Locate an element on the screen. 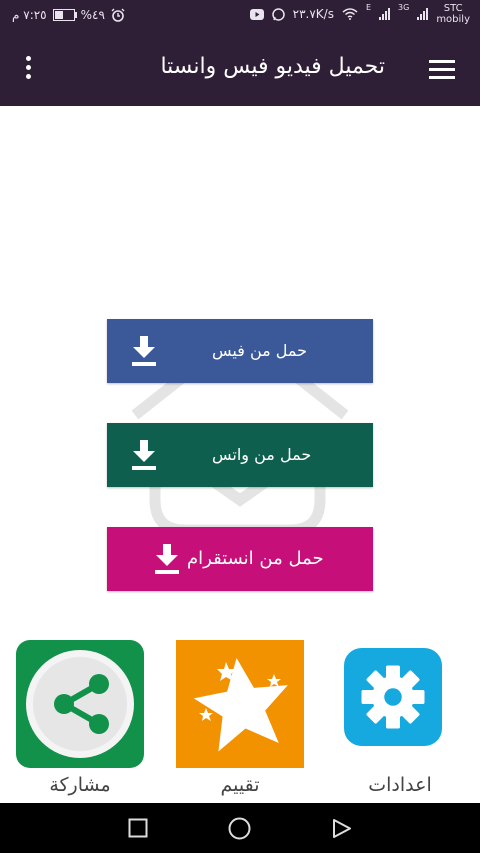 This screenshot has width=480, height=853. carrier-name: STC is located at coordinates (453, 8).